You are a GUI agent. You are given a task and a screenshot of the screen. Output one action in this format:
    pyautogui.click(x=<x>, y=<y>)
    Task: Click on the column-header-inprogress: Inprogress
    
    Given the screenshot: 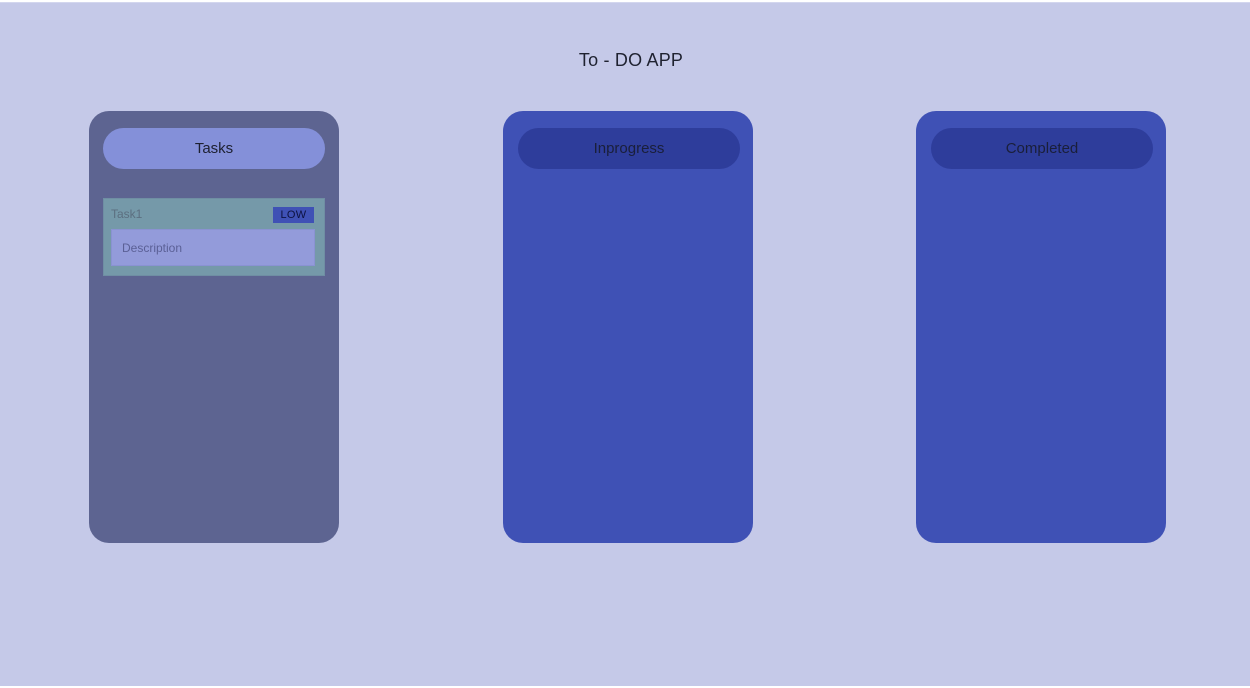 What is the action you would take?
    pyautogui.click(x=629, y=148)
    